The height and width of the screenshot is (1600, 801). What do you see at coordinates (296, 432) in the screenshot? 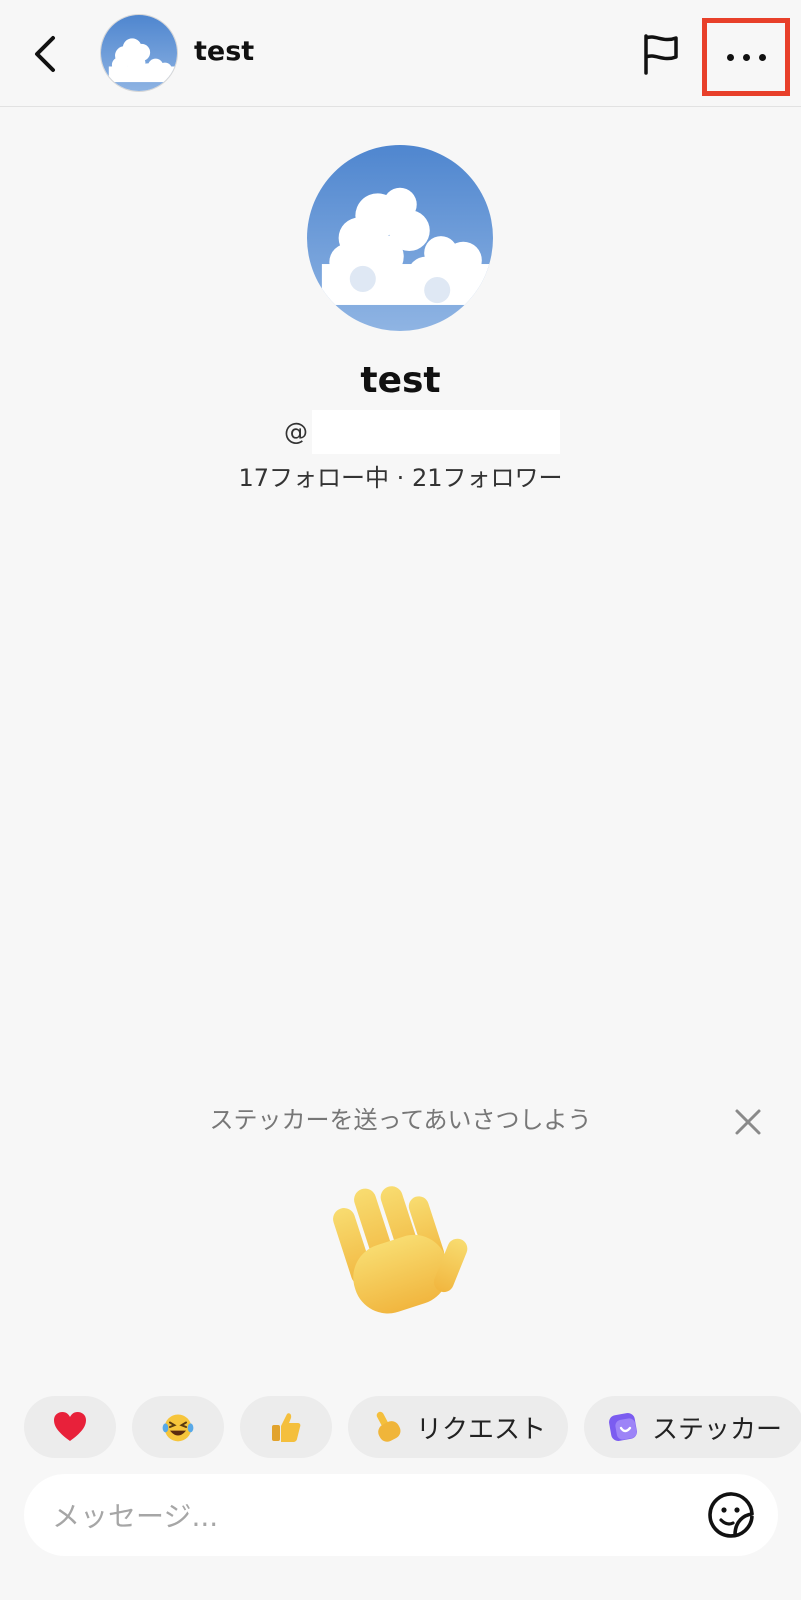
I see `handle-prefix: @` at bounding box center [296, 432].